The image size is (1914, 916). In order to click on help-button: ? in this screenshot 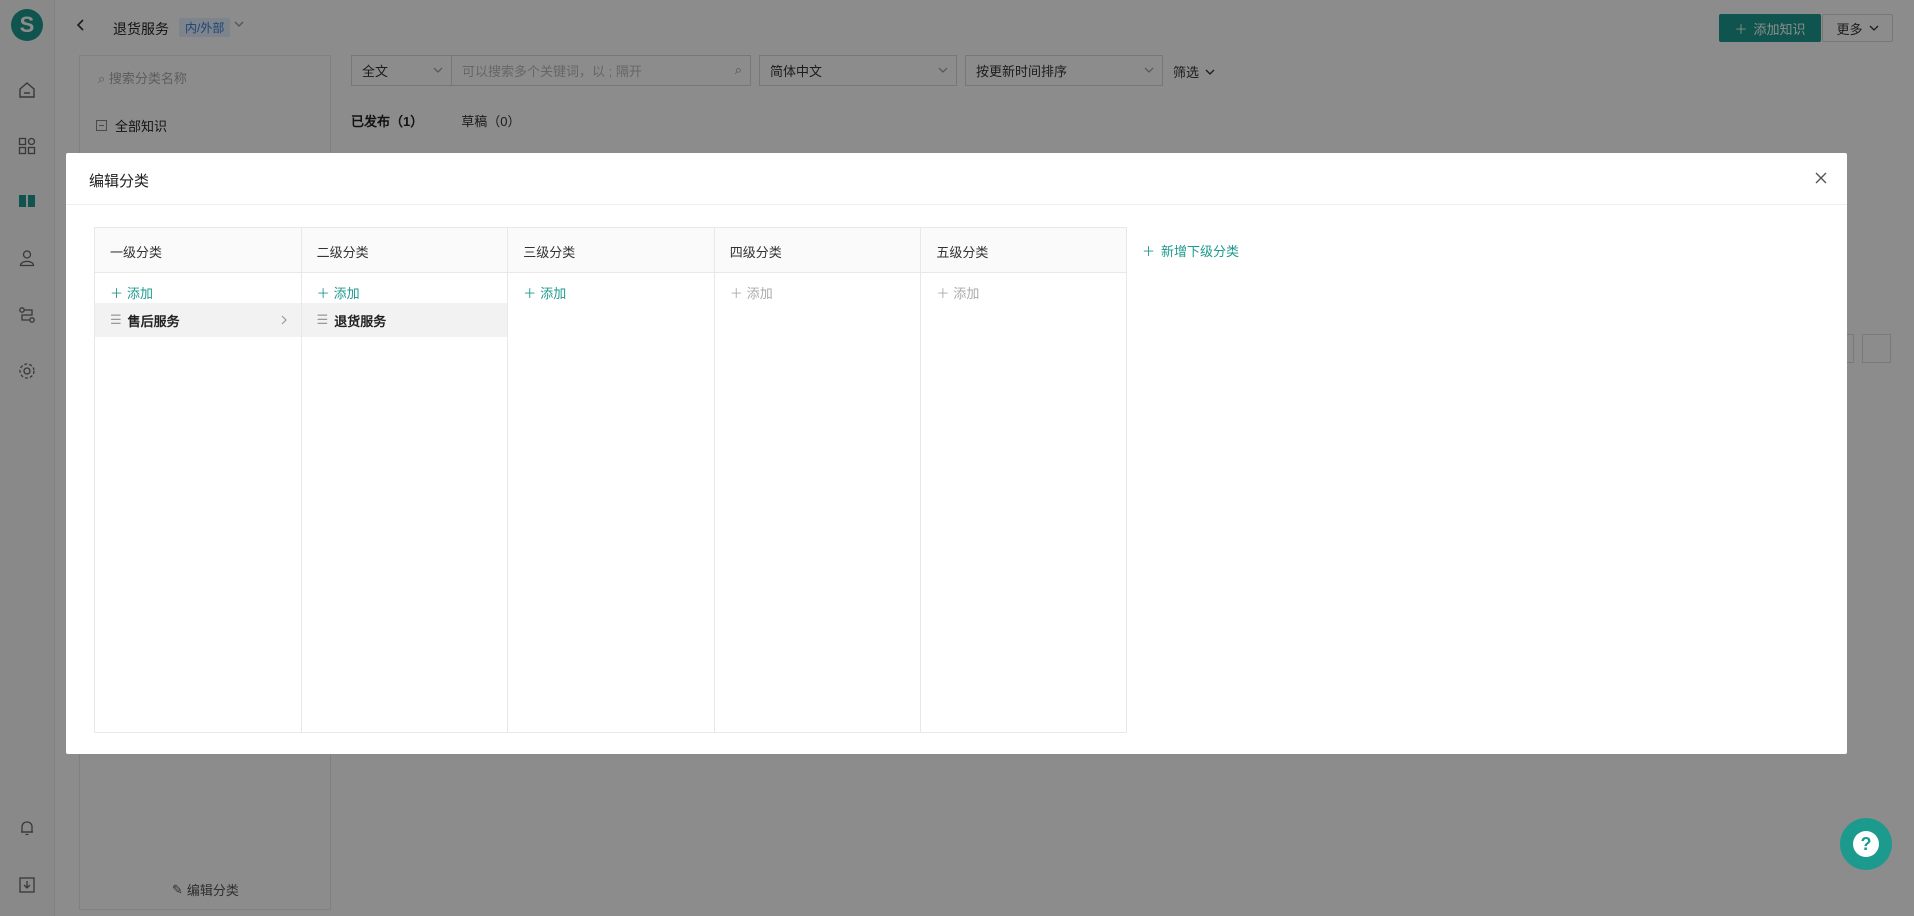, I will do `click(1866, 844)`.